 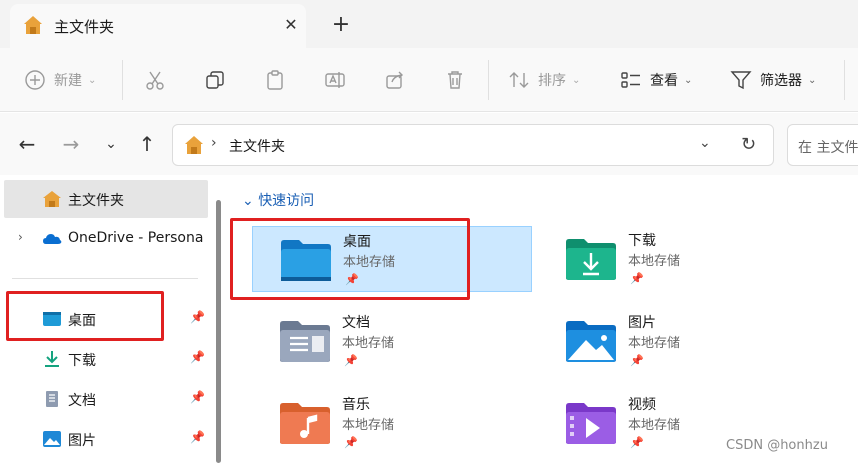 I want to click on plus-circle-icon, so click(x=35, y=80).